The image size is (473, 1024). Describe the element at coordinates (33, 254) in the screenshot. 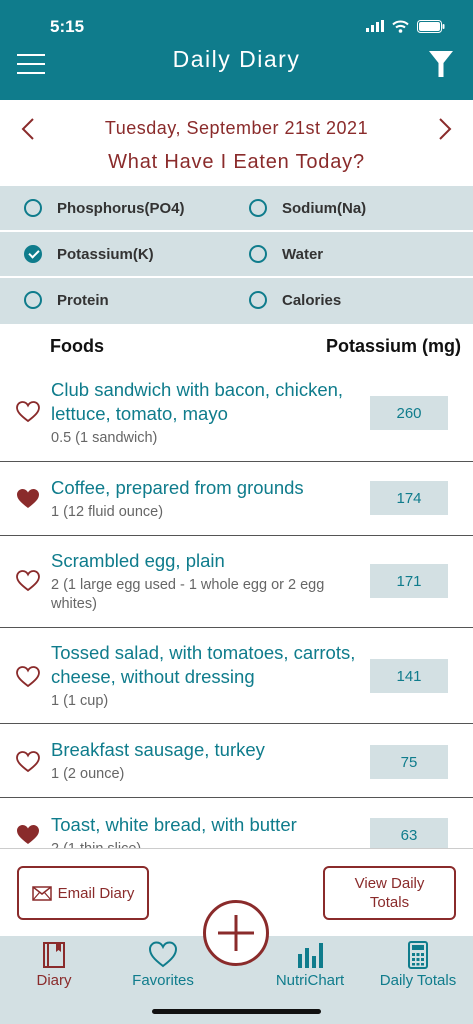

I see `radio-checked-icon` at that location.